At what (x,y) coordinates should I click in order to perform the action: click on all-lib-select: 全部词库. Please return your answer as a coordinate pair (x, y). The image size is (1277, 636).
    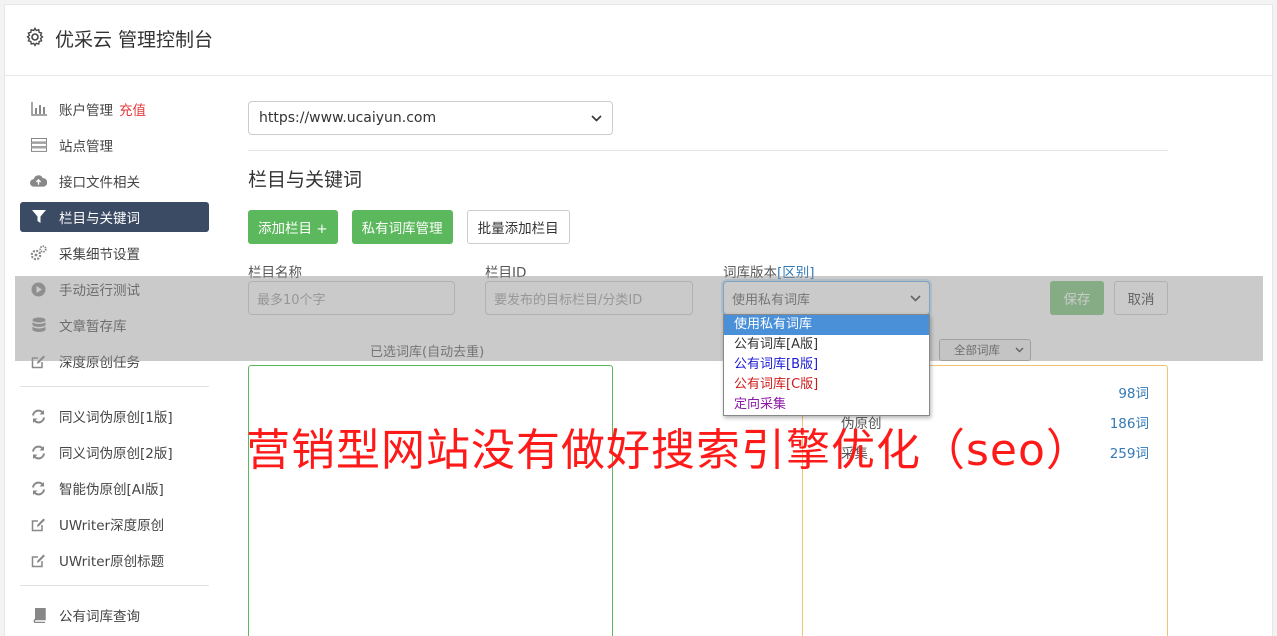
    Looking at the image, I should click on (985, 350).